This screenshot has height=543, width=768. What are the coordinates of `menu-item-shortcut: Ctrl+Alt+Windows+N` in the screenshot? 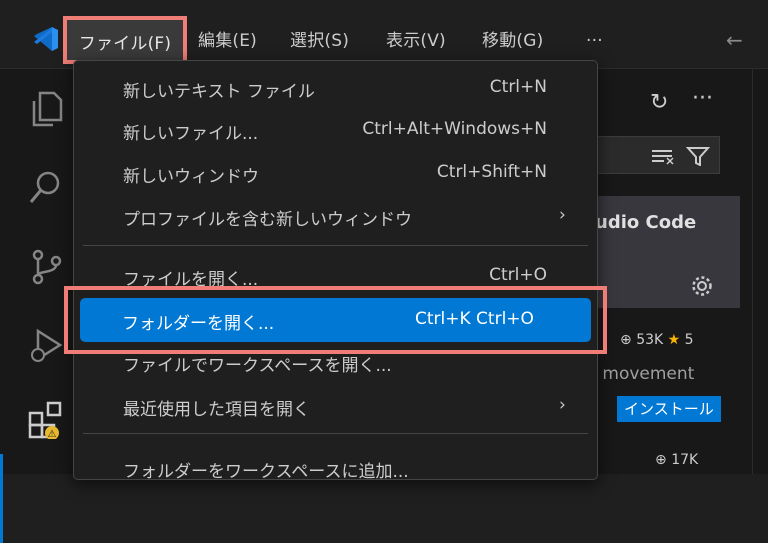 It's located at (454, 129).